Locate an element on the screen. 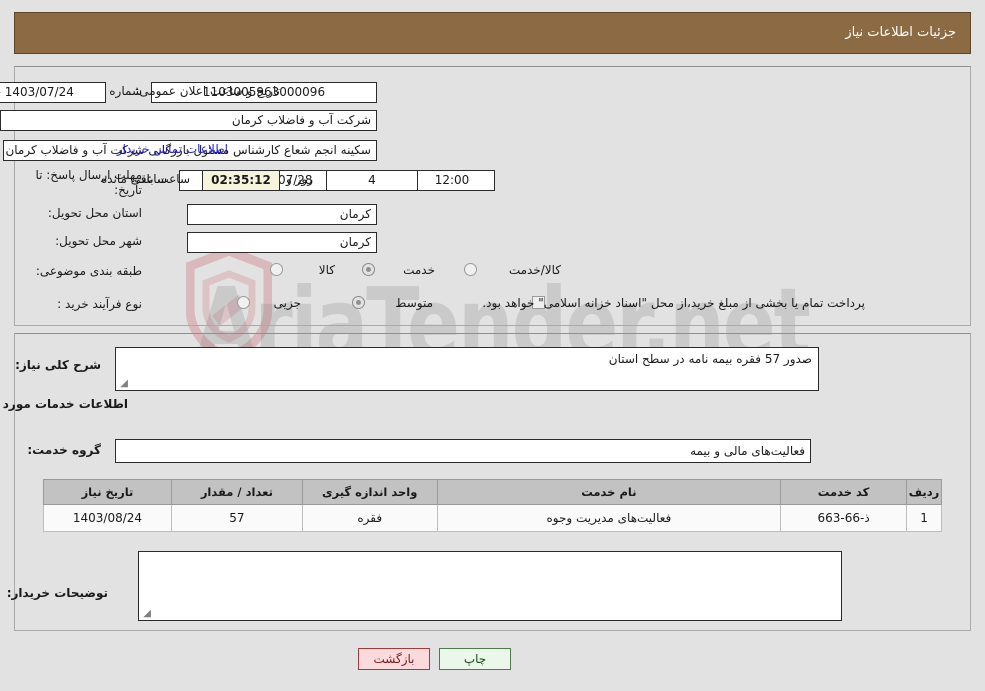 The image size is (985, 691). category-label: طبقه بندی موضوعی: is located at coordinates (88, 271).